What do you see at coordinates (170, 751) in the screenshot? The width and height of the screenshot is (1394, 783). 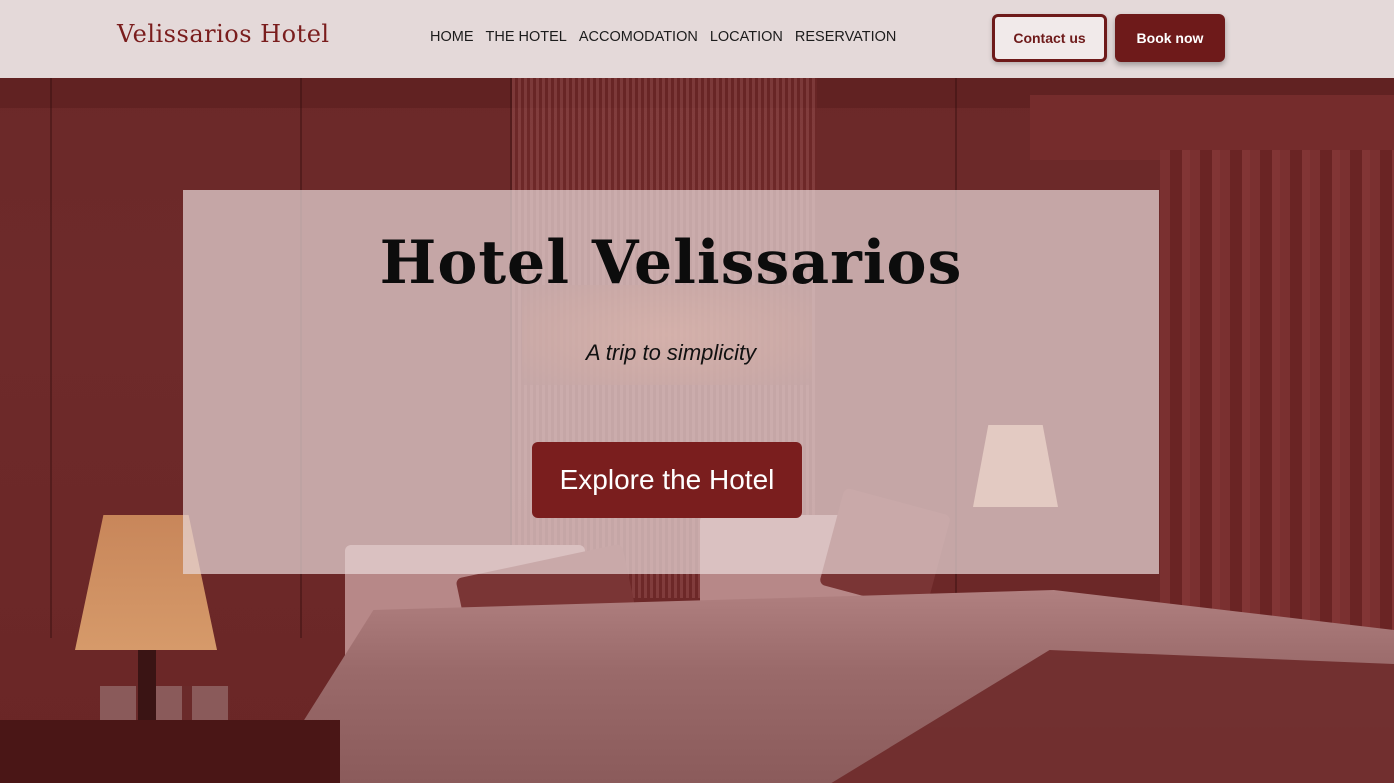 I see `nightstand` at bounding box center [170, 751].